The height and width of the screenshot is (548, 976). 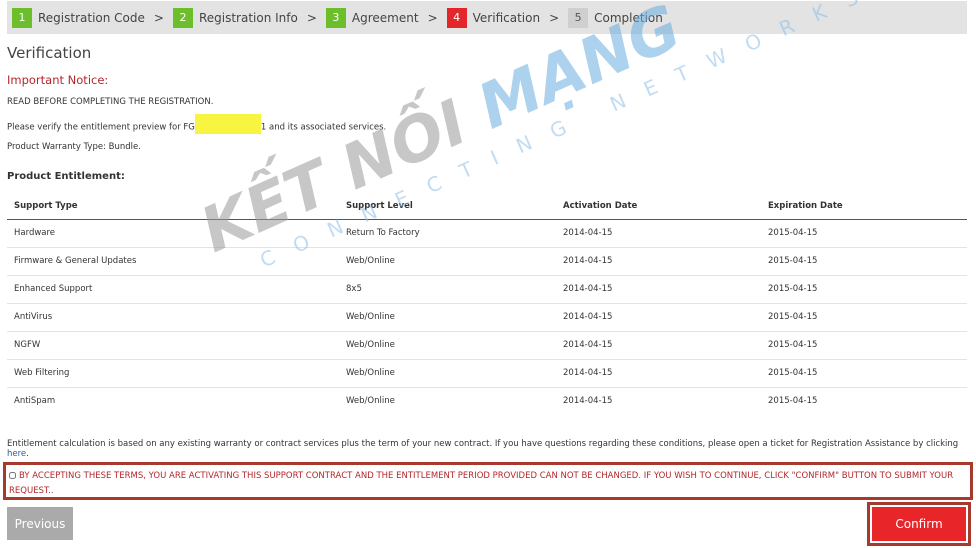 I want to click on important-notice-title: Important Notice:, so click(x=58, y=80).